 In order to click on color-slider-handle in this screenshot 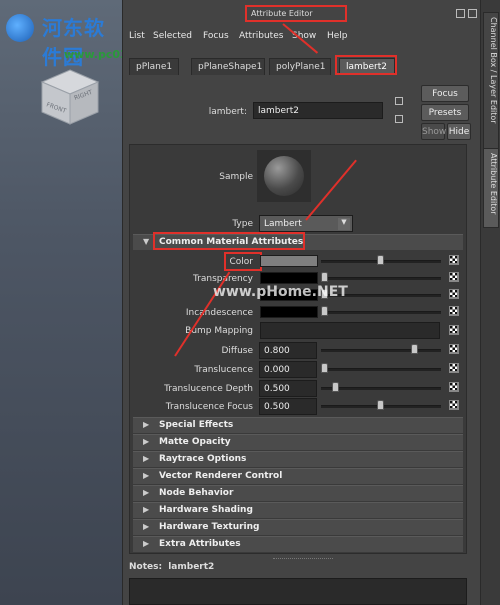, I will do `click(380, 260)`.